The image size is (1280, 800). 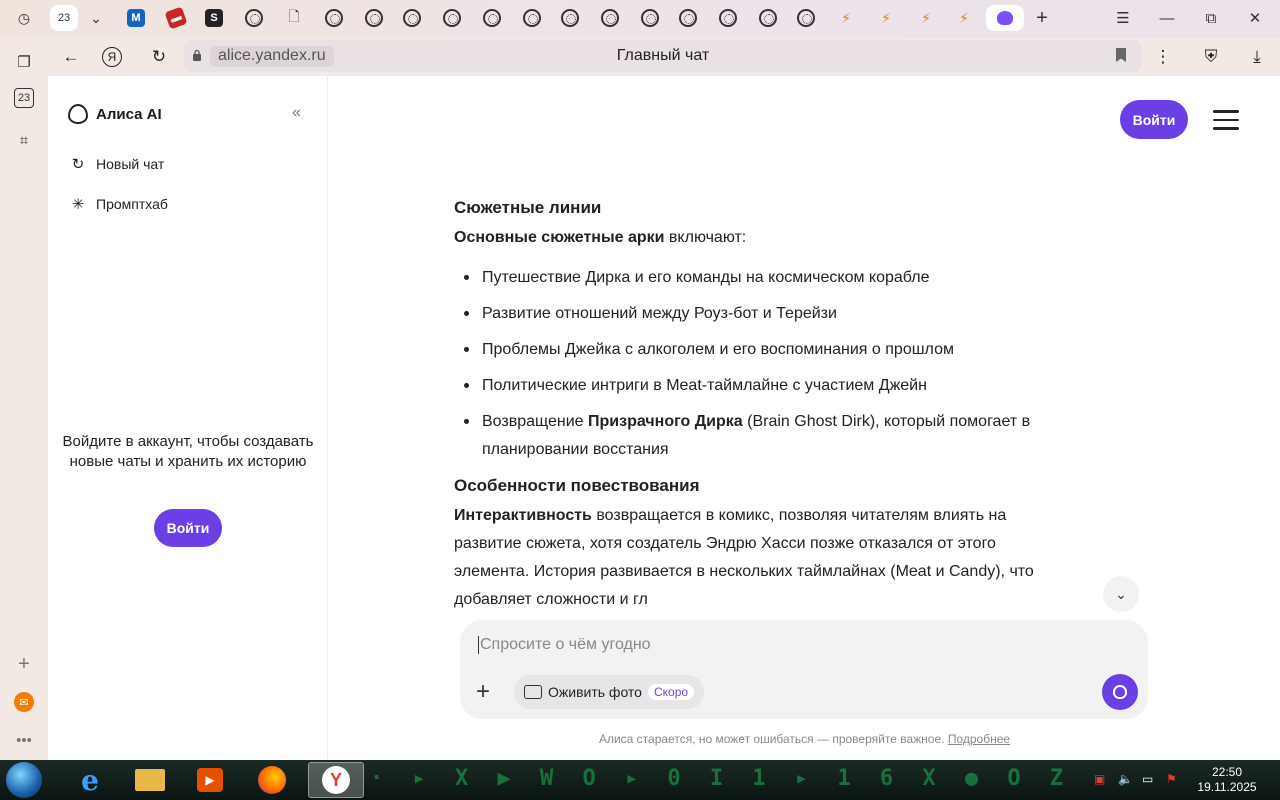 I want to click on clock-time: 22:50, so click(x=1227, y=772).